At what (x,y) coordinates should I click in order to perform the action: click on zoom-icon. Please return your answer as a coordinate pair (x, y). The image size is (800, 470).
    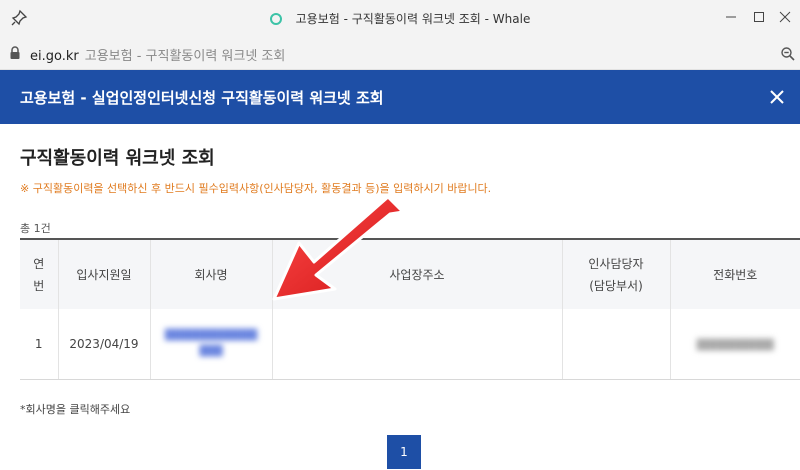
    Looking at the image, I should click on (788, 54).